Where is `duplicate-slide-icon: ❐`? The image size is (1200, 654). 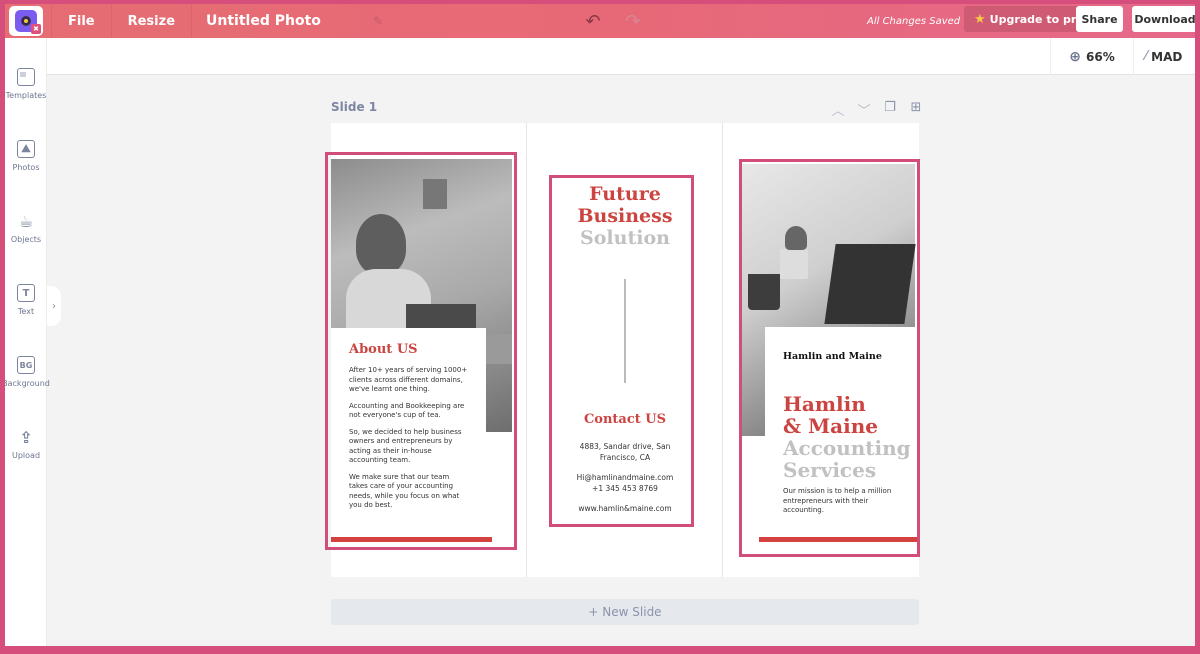 duplicate-slide-icon: ❐ is located at coordinates (890, 109).